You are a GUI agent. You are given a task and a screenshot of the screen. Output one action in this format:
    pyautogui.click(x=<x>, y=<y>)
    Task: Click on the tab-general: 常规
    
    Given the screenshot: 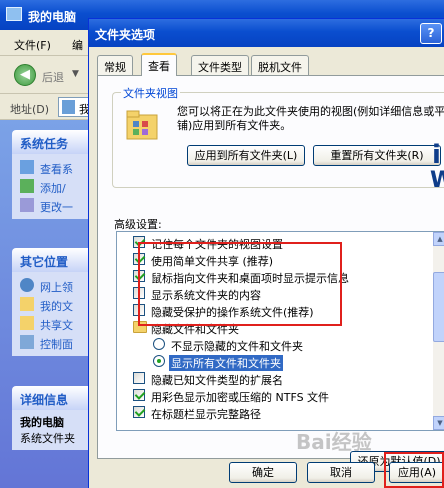 What is the action you would take?
    pyautogui.click(x=115, y=65)
    